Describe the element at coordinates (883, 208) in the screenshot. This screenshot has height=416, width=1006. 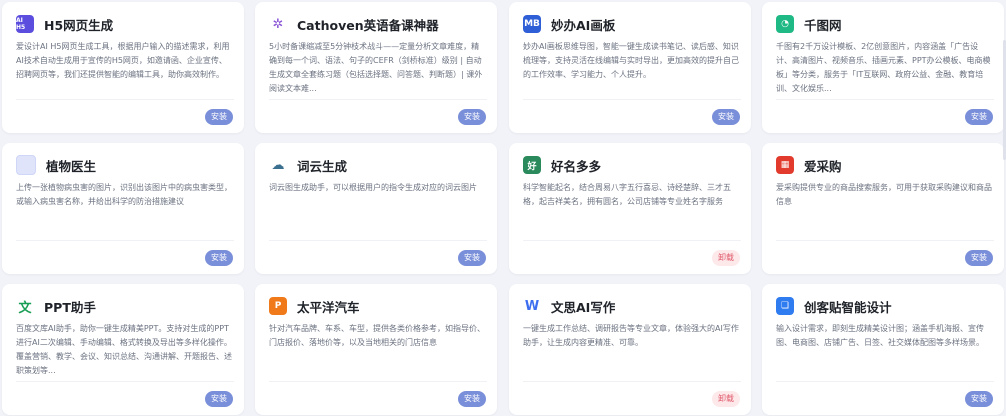
I see `plugin-card-aicaigou: ▦ 爱采购爱采购提供专业的商品搜索服务，可用于获取采购建议和商品信息安装` at that location.